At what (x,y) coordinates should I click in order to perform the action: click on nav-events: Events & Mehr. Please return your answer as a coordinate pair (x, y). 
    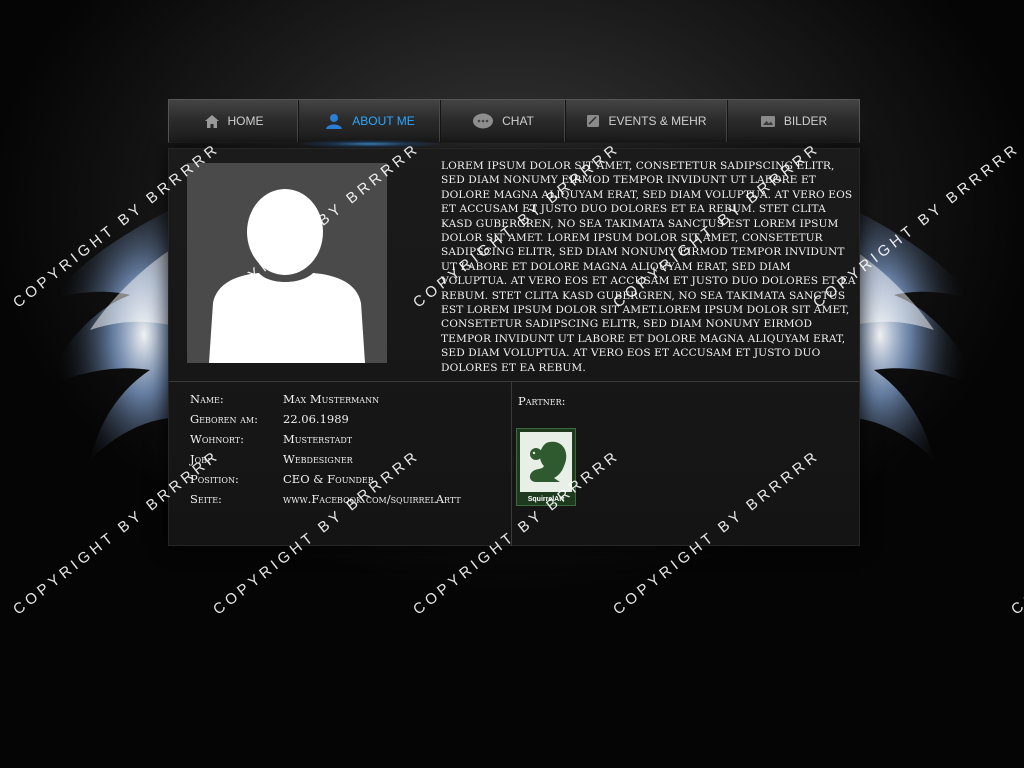
    Looking at the image, I should click on (647, 121).